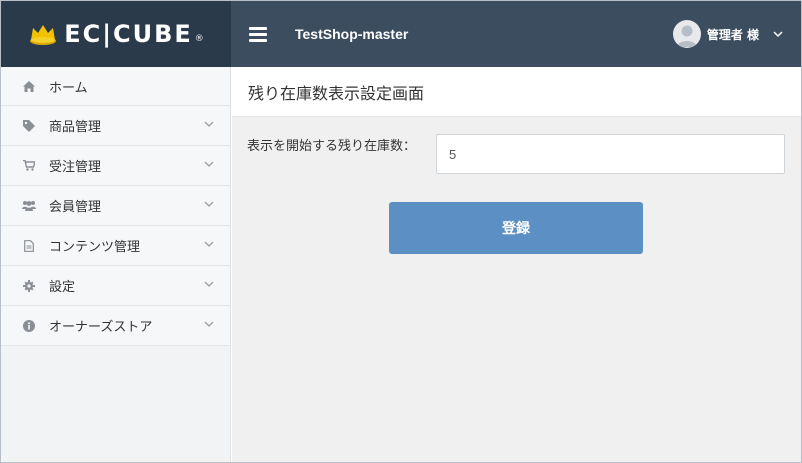  What do you see at coordinates (95, 247) in the screenshot?
I see `sidebar-item-label: コンテンツ管理` at bounding box center [95, 247].